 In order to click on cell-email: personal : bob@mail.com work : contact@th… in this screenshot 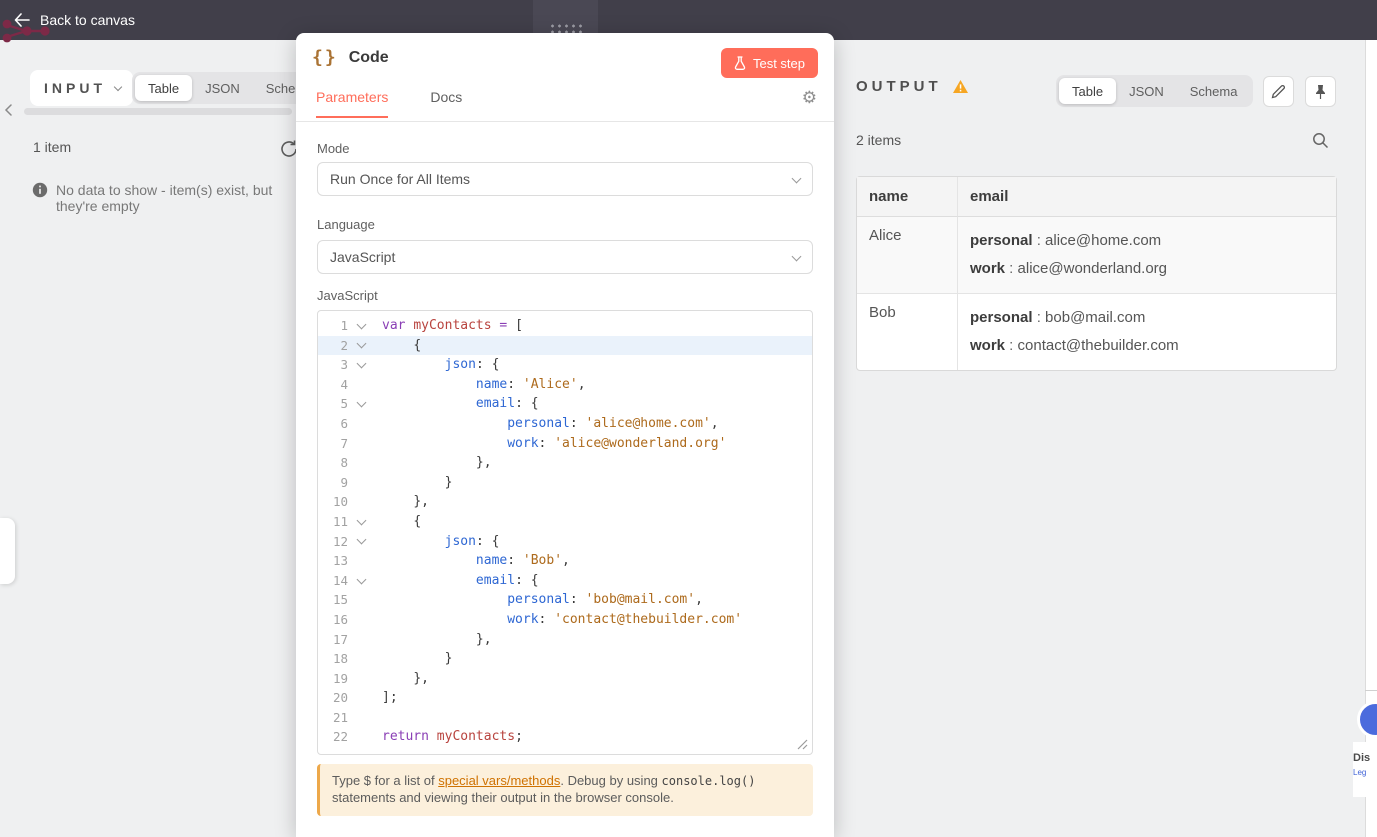, I will do `click(1146, 331)`.